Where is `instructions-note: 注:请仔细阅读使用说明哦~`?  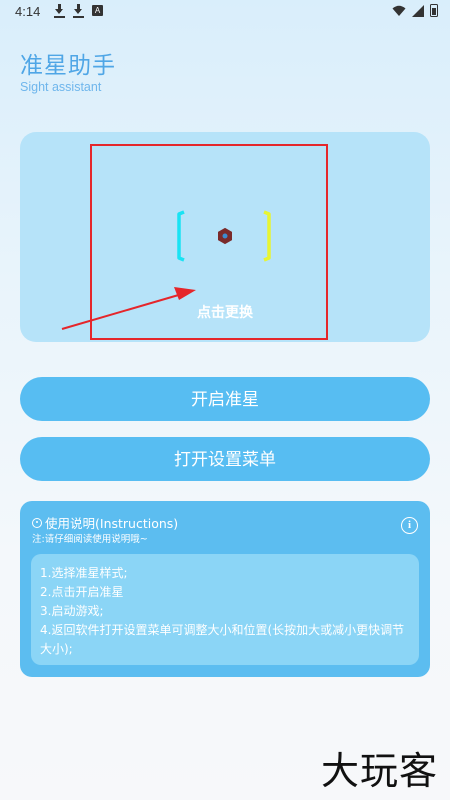
instructions-note: 注:请仔细阅读使用说明哦~ is located at coordinates (90, 539).